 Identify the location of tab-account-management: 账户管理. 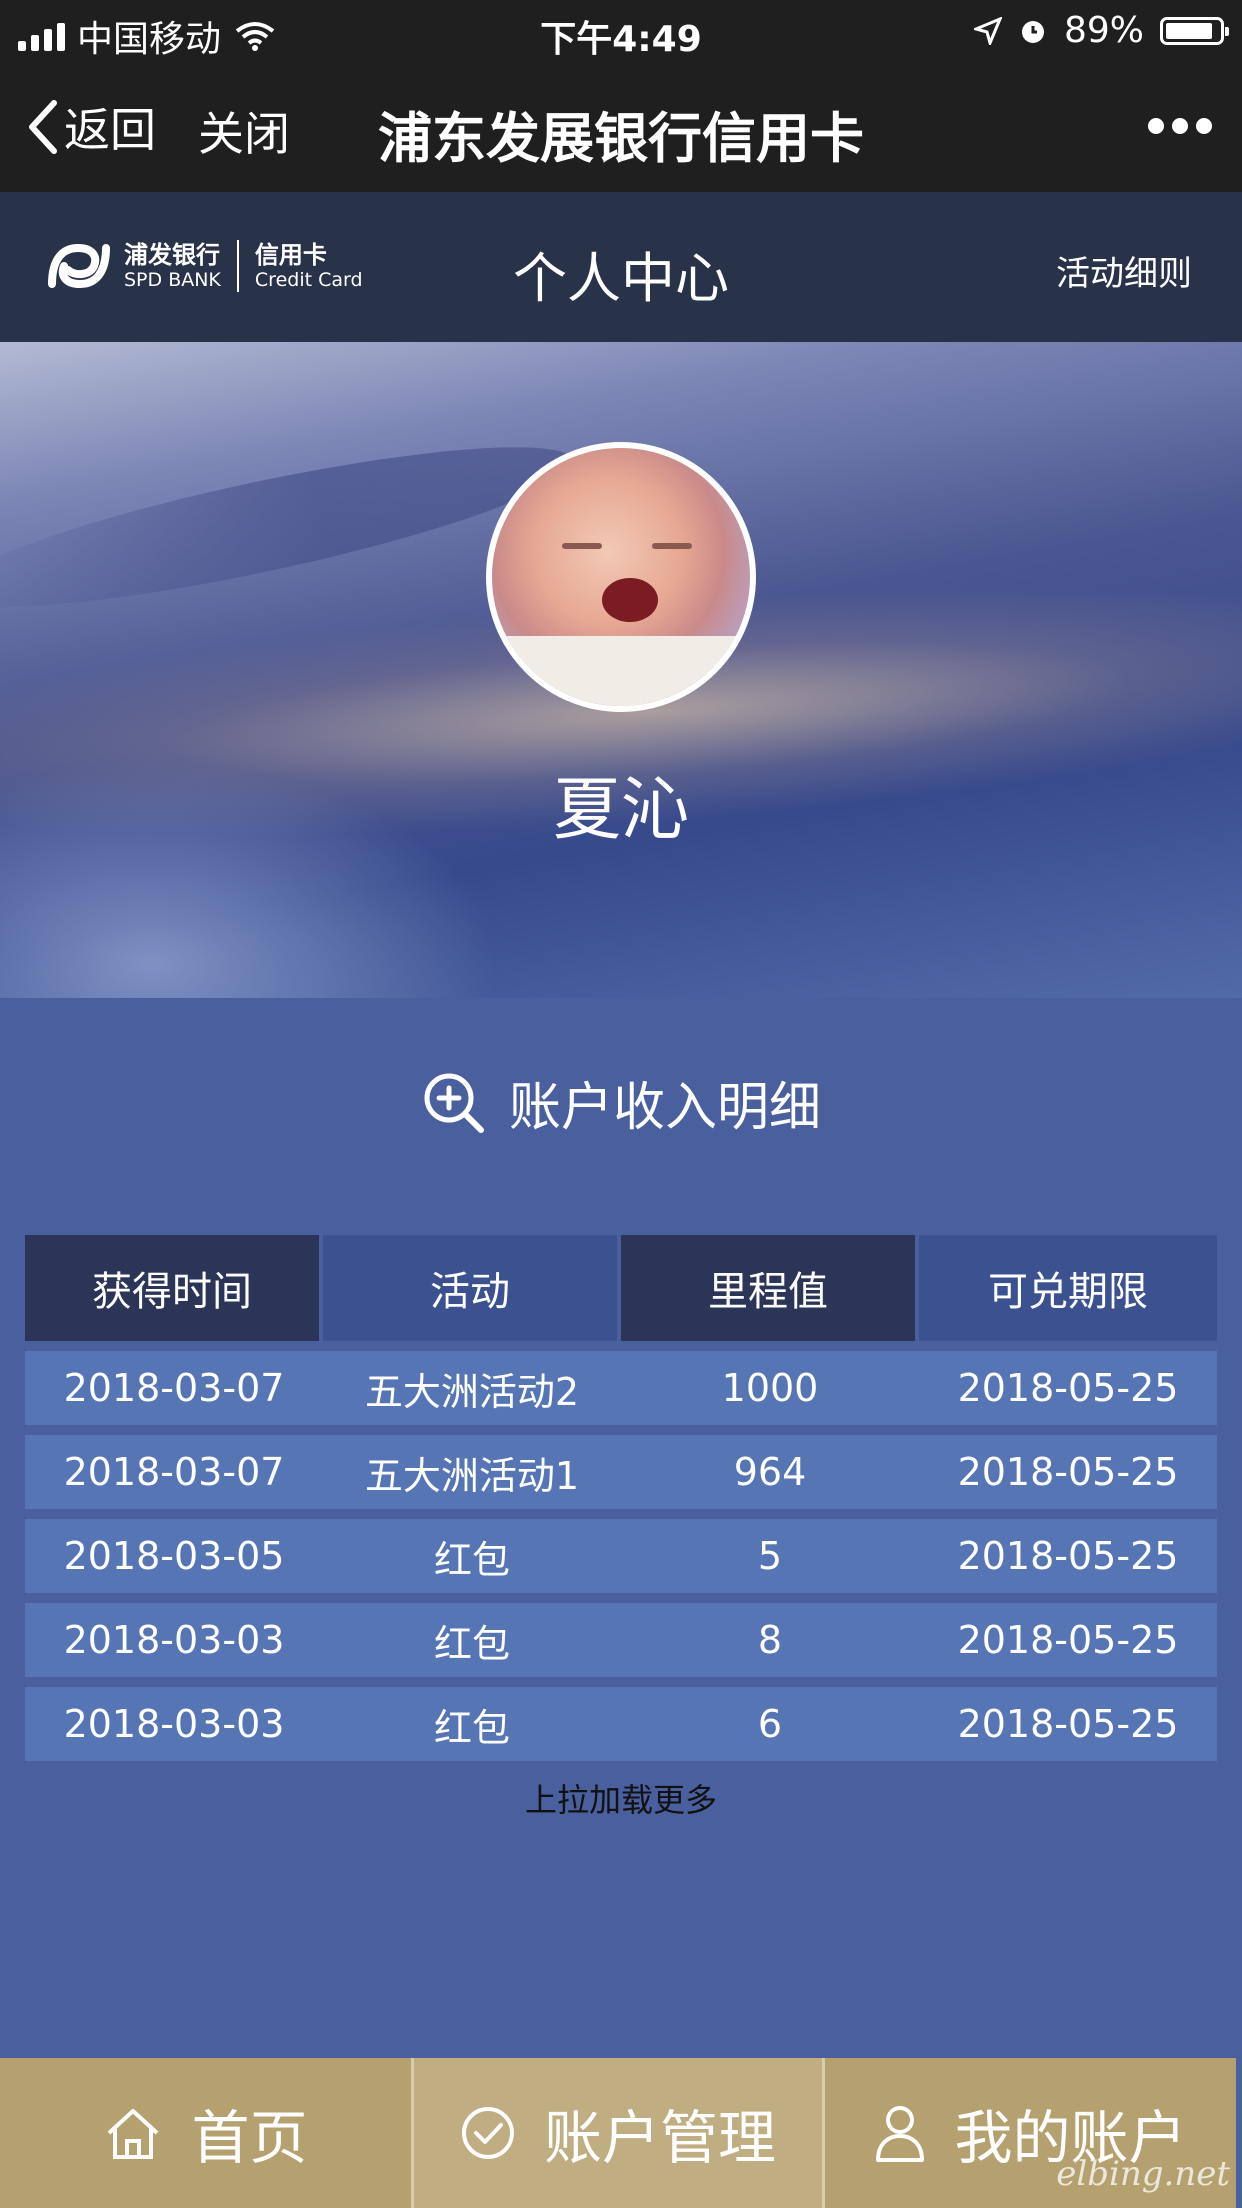
(619, 2133).